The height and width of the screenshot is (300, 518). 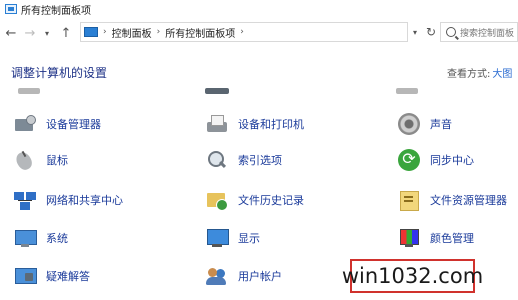 I want to click on item-label: 疑难解答, so click(x=68, y=276).